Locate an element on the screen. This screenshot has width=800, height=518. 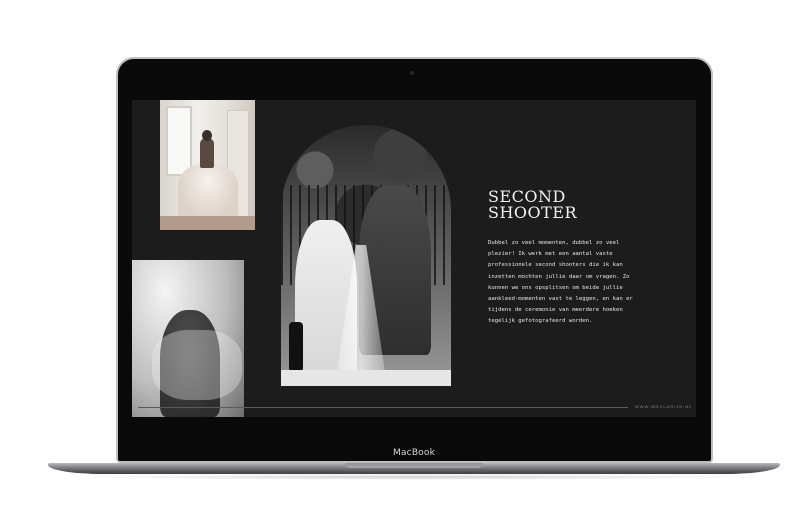
webcam-icon is located at coordinates (412, 73).